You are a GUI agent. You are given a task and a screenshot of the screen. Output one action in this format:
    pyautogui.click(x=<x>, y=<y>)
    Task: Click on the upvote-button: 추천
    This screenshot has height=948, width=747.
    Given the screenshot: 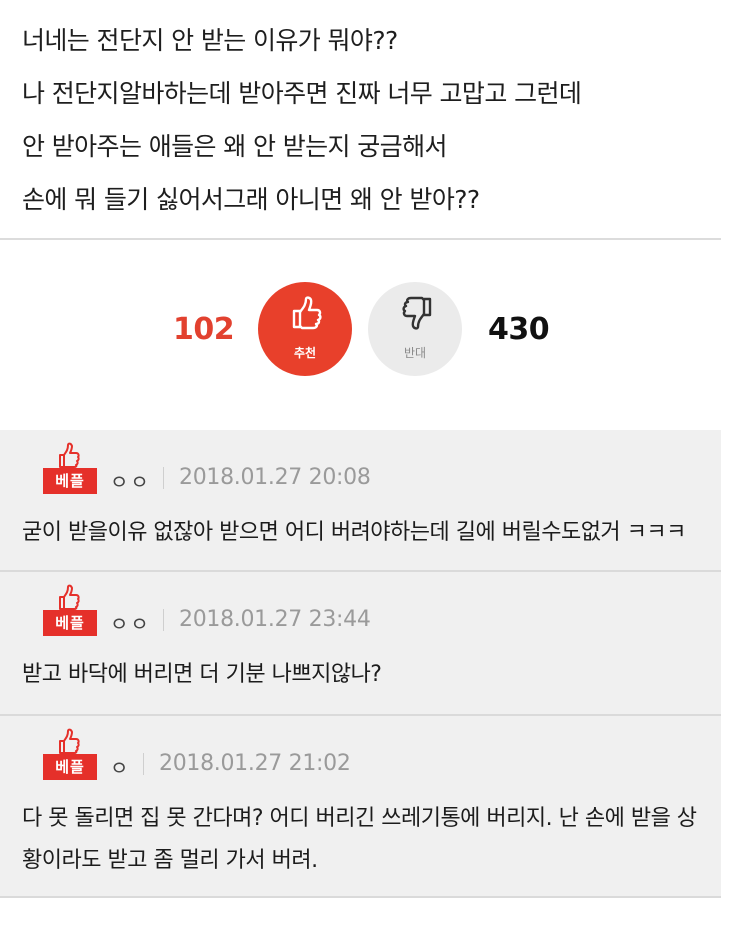 What is the action you would take?
    pyautogui.click(x=305, y=329)
    